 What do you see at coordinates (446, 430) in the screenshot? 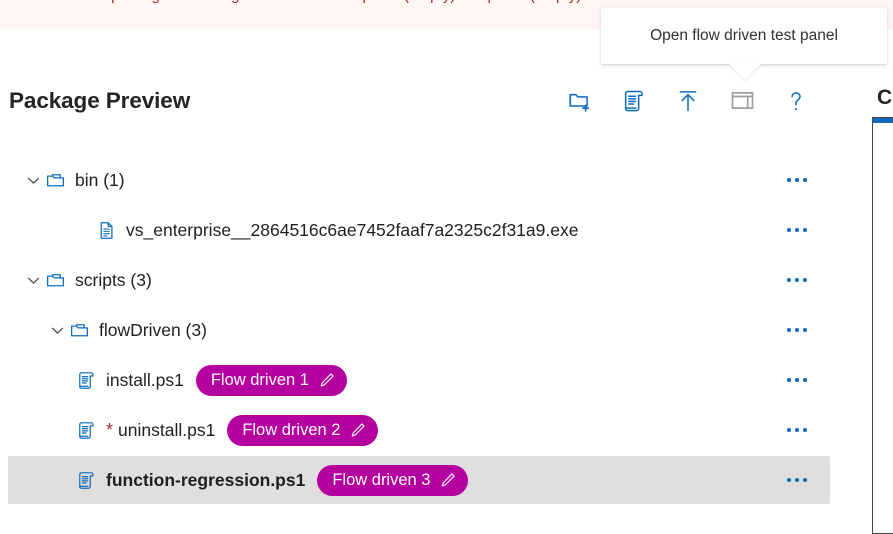
I see `table-row: * uninstall.ps1 Flow driven 2` at bounding box center [446, 430].